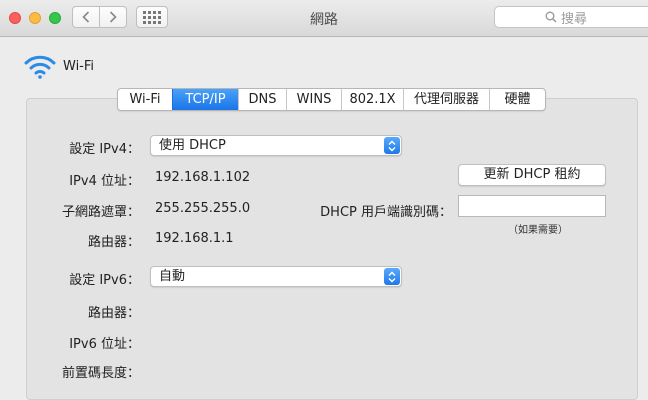 The image size is (648, 400). I want to click on search-field: 搜尋, so click(571, 17).